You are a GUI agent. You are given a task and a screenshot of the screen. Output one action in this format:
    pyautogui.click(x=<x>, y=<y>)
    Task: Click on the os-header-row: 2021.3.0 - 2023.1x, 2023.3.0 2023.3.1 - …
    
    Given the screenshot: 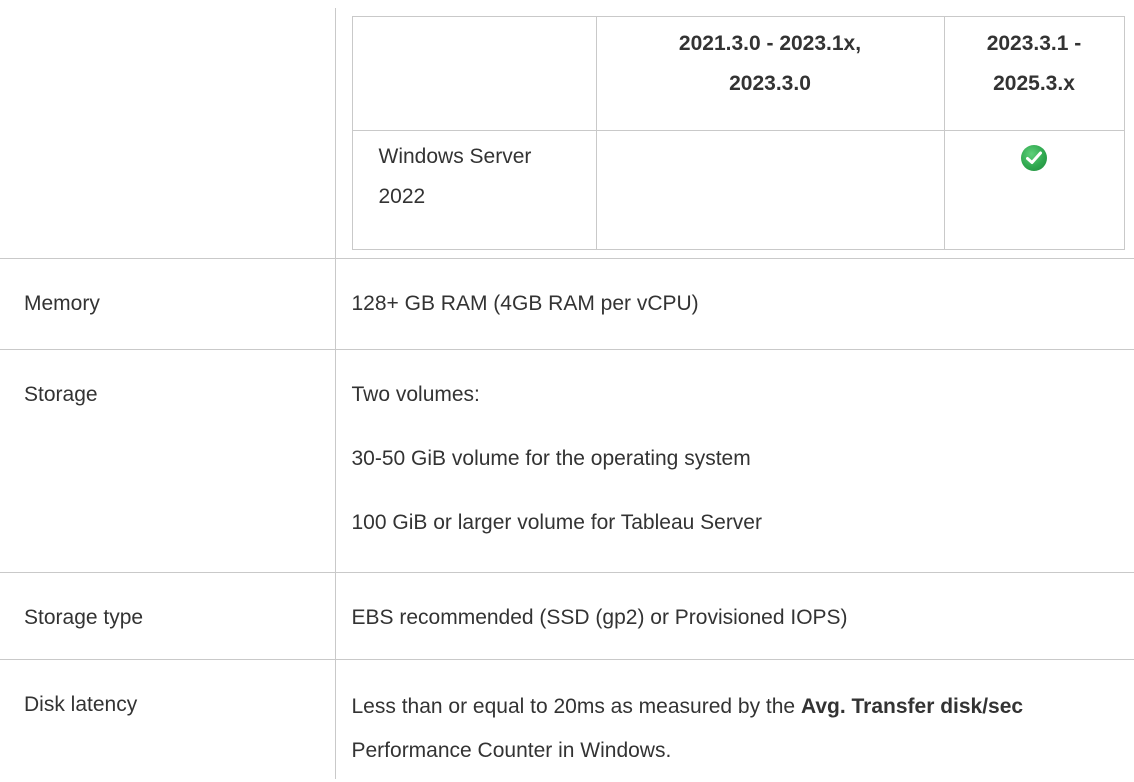 What is the action you would take?
    pyautogui.click(x=738, y=73)
    